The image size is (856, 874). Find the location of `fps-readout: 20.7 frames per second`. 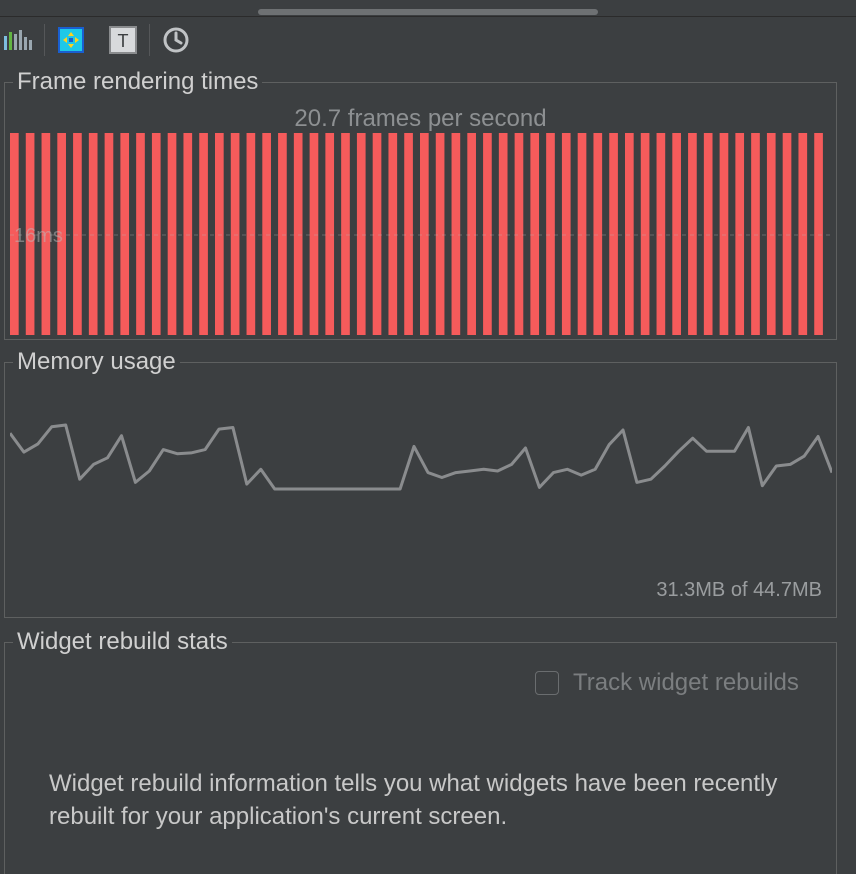

fps-readout: 20.7 frames per second is located at coordinates (420, 118).